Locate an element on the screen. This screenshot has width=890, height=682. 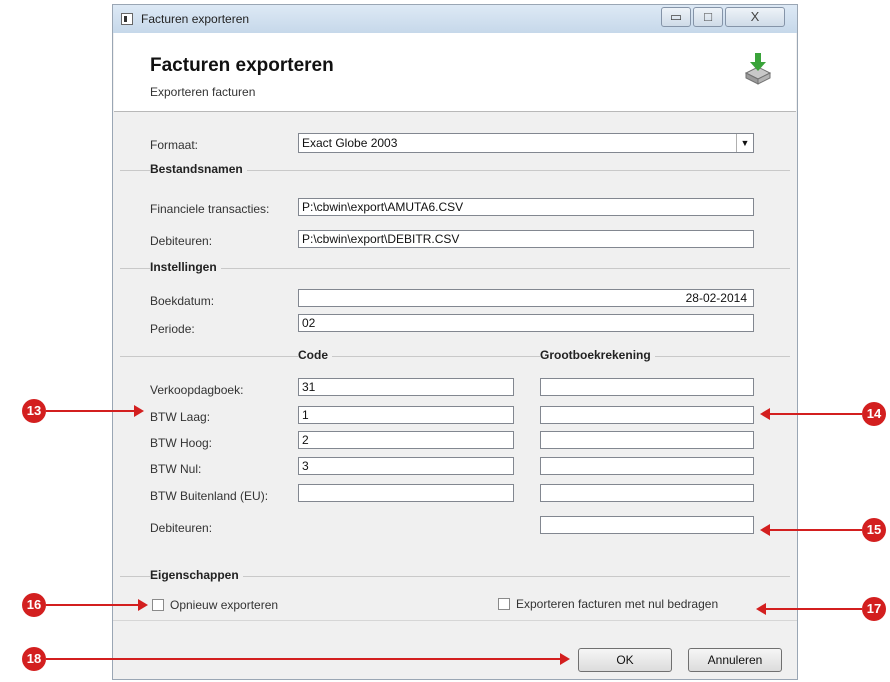
grootboekrekening-heading: Grootboekrekening is located at coordinates (597, 355).